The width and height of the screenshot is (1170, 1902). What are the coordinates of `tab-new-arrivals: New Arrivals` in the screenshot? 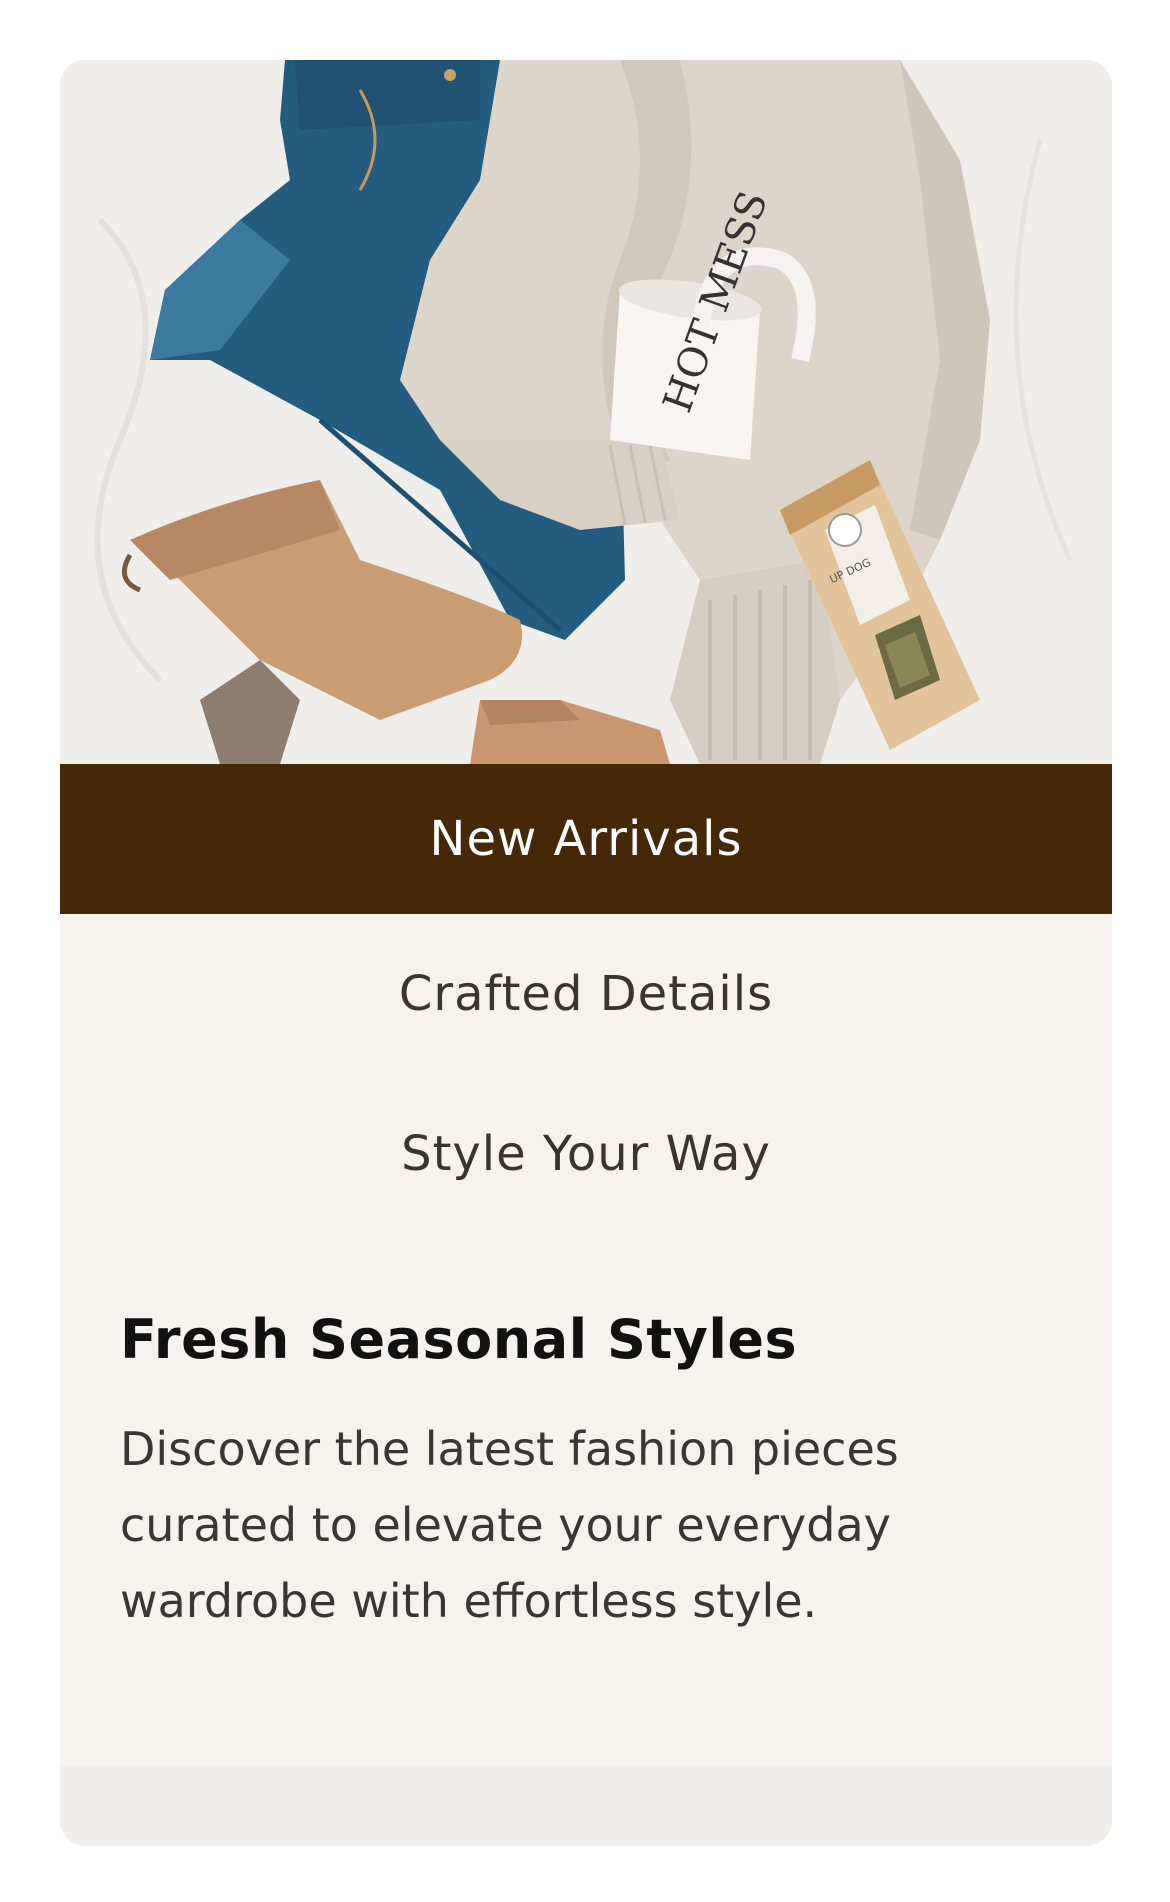 It's located at (586, 839).